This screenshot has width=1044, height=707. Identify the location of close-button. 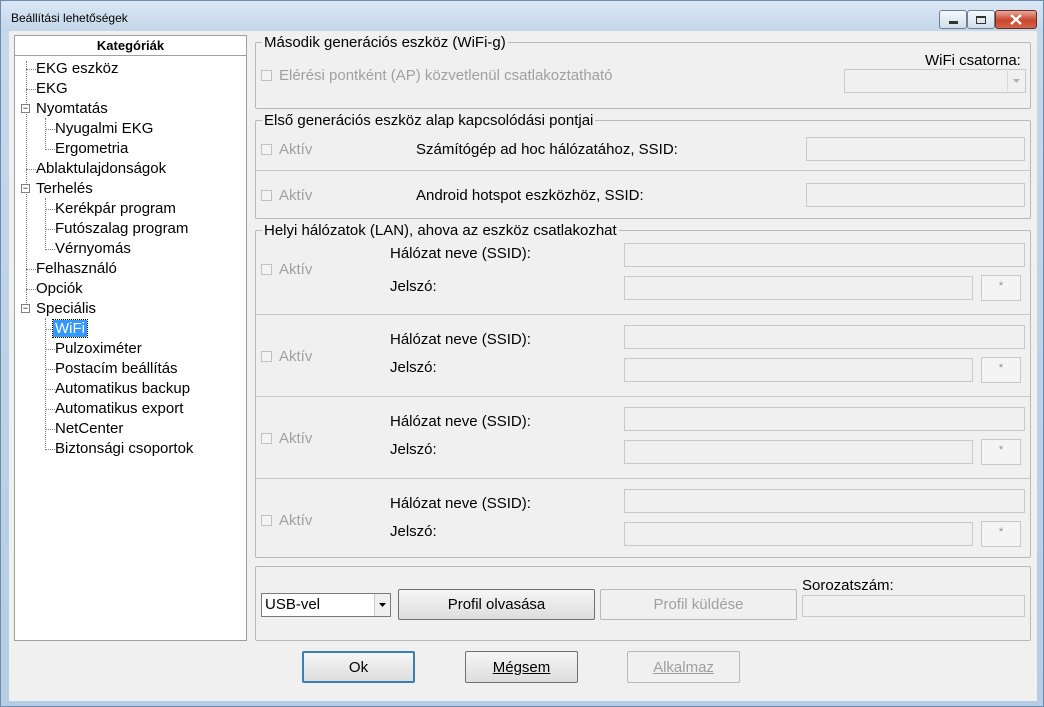
(1016, 19).